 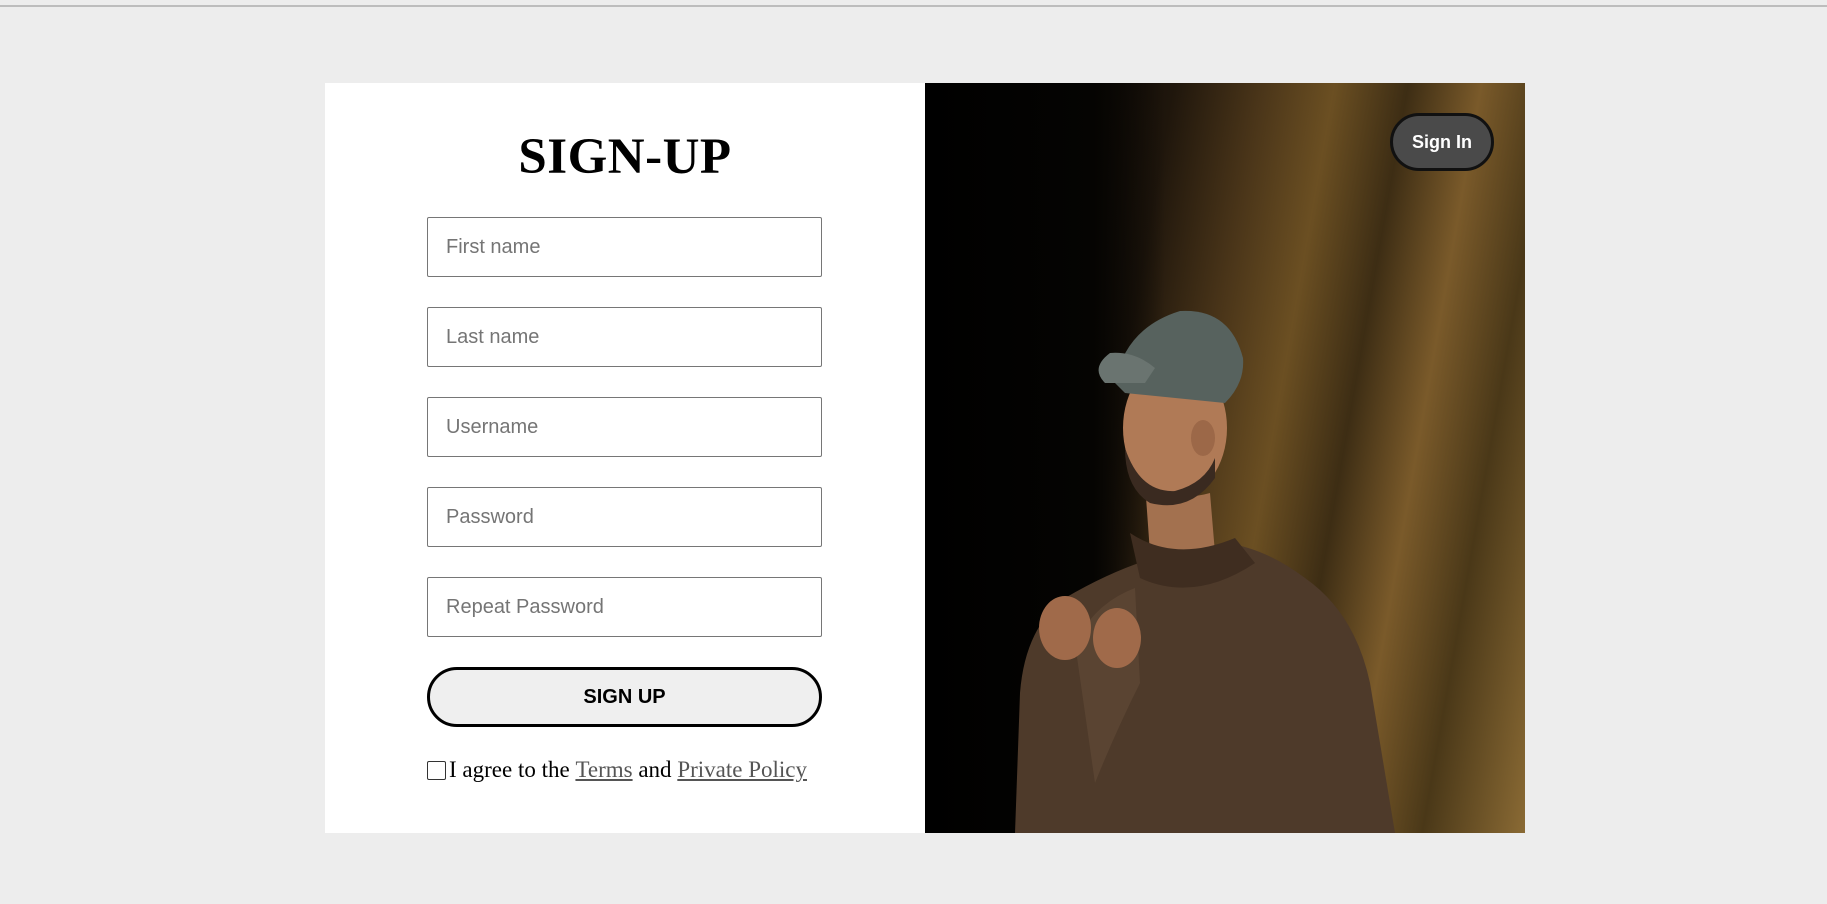 I want to click on person-illustration, so click(x=1205, y=571).